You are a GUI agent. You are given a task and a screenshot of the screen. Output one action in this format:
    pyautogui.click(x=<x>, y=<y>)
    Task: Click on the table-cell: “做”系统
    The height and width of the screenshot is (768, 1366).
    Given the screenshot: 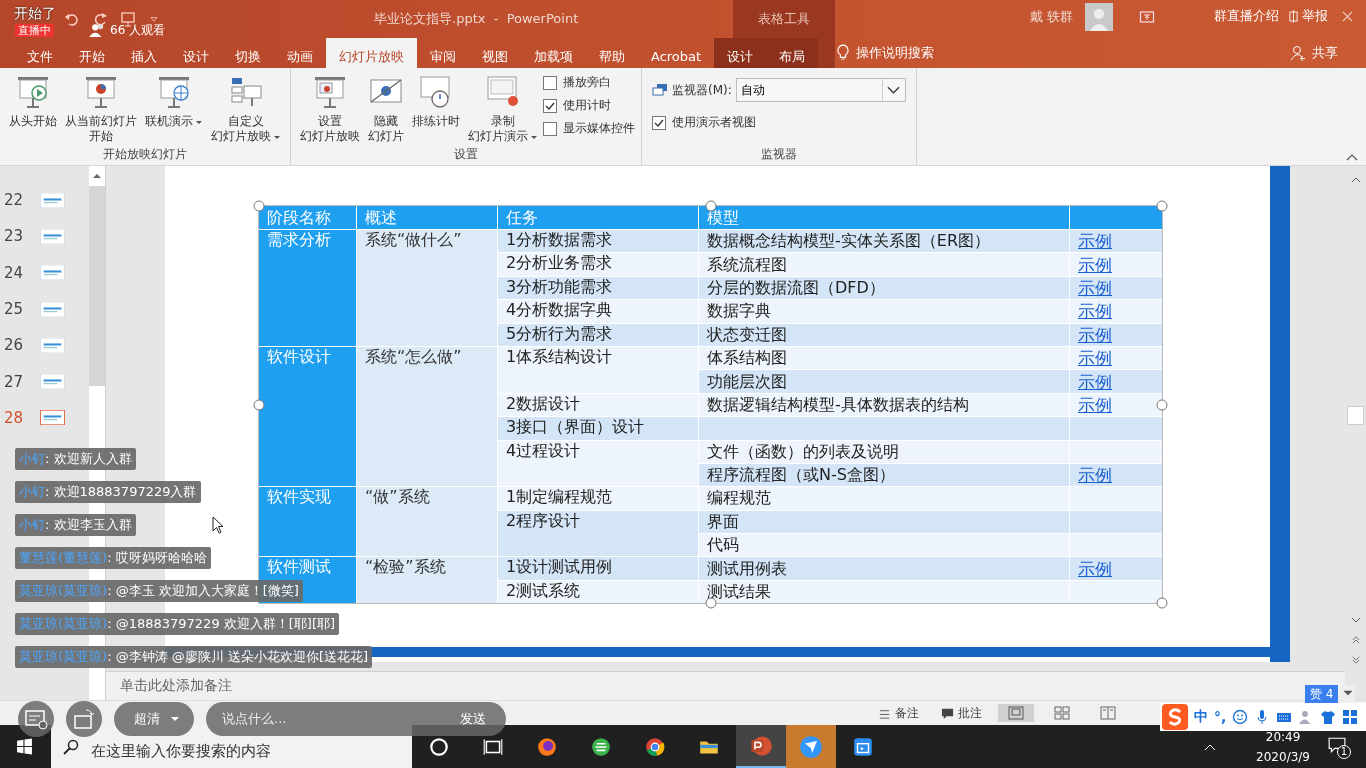 What is the action you would take?
    pyautogui.click(x=427, y=522)
    